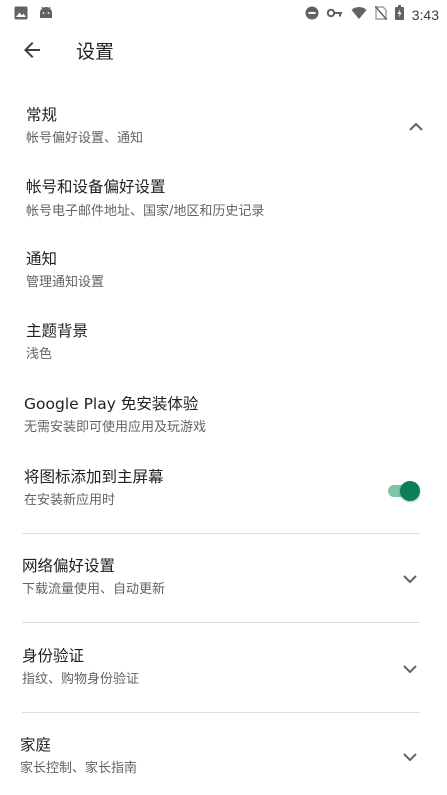 The width and height of the screenshot is (447, 795). What do you see at coordinates (53, 656) in the screenshot?
I see `section-title: 身份验证` at bounding box center [53, 656].